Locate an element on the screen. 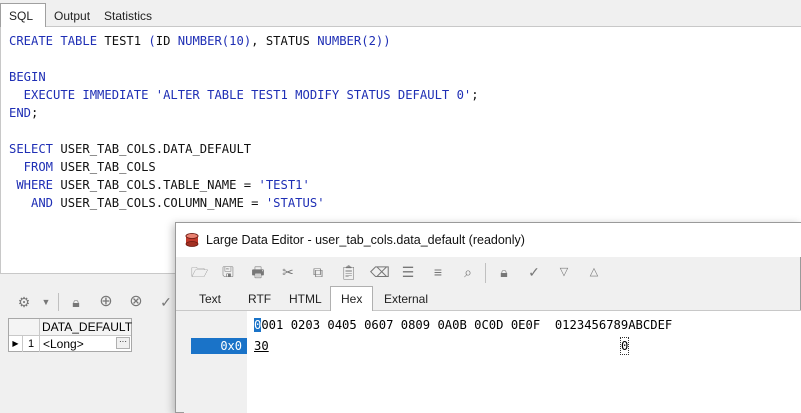 Image resolution: width=801 pixels, height=413 pixels. code-token: USER_TAB_COLS.TABLE_NAME = is located at coordinates (159, 185).